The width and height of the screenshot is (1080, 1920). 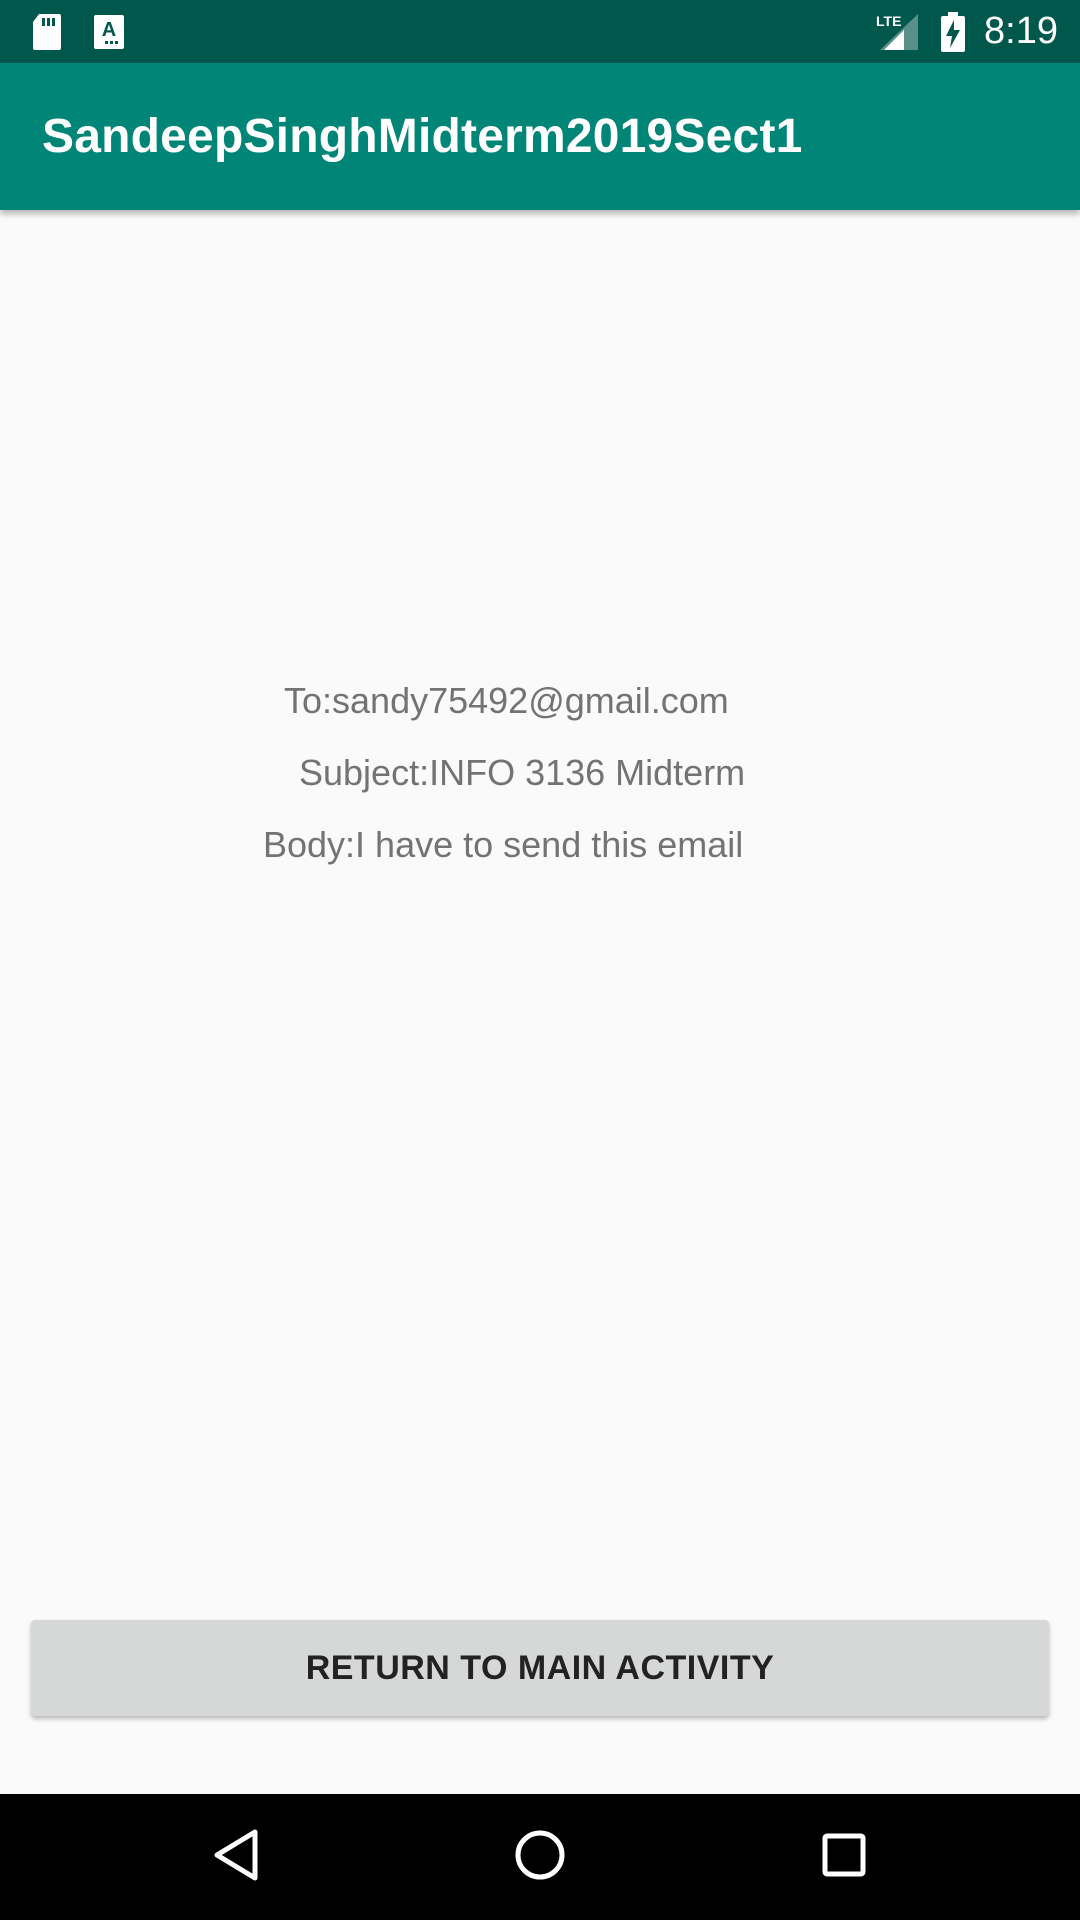 I want to click on home-icon, so click(x=540, y=1857).